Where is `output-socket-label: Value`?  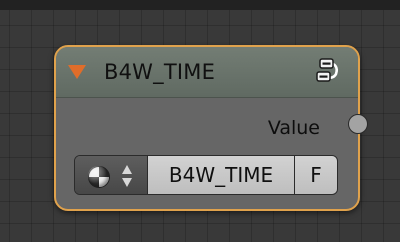 output-socket-label: Value is located at coordinates (293, 128).